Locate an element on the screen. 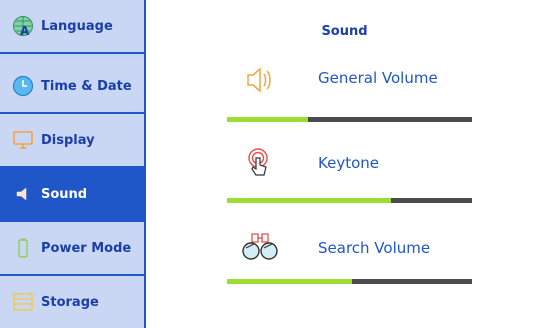  sidebar-item-label: Language is located at coordinates (77, 26).